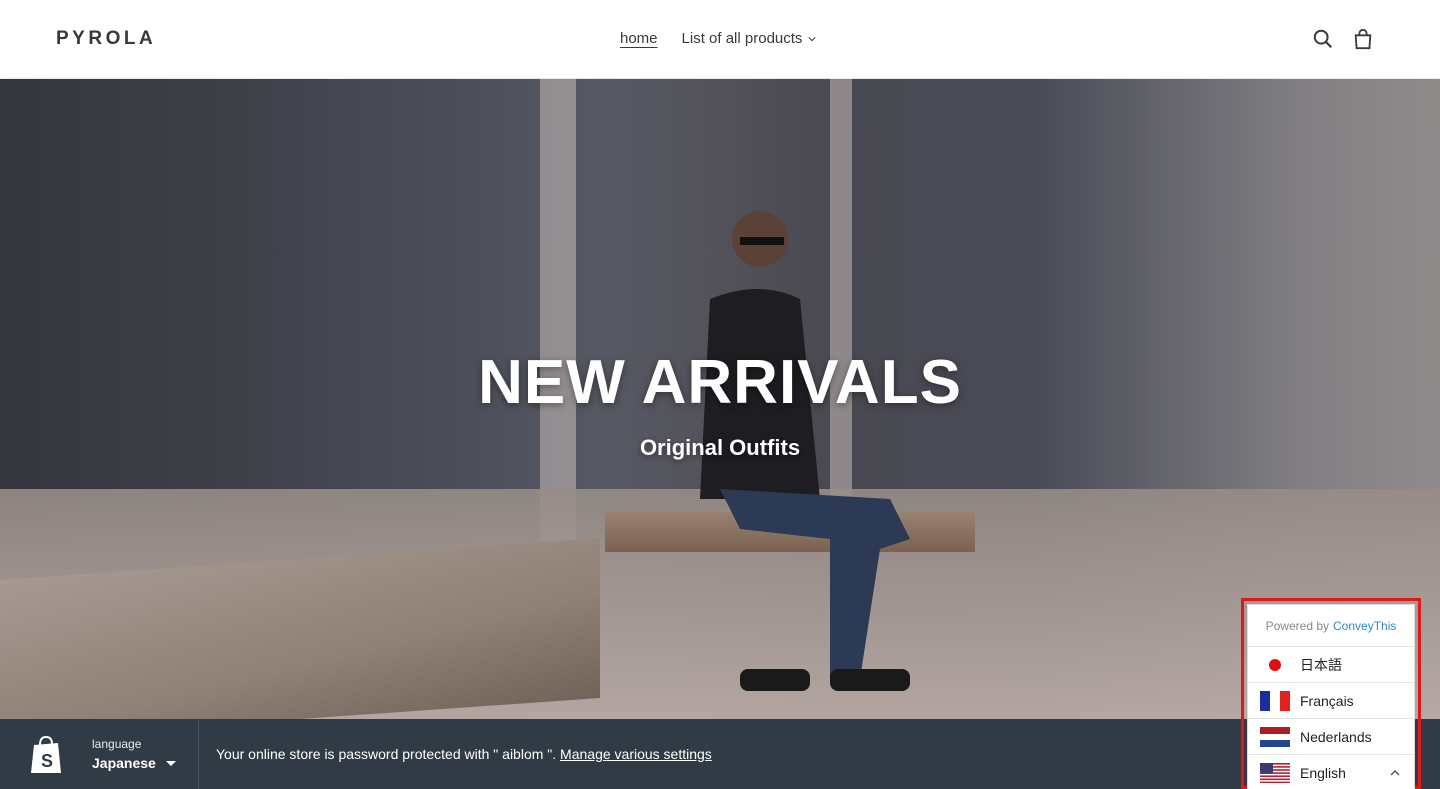 This screenshot has height=789, width=1440. Describe the element at coordinates (1363, 39) in the screenshot. I see `cart-icon` at that location.